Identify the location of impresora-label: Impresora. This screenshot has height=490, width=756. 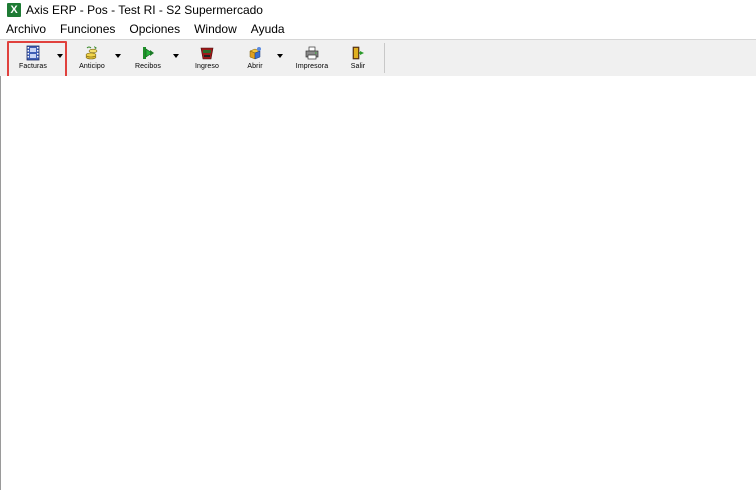
(312, 66).